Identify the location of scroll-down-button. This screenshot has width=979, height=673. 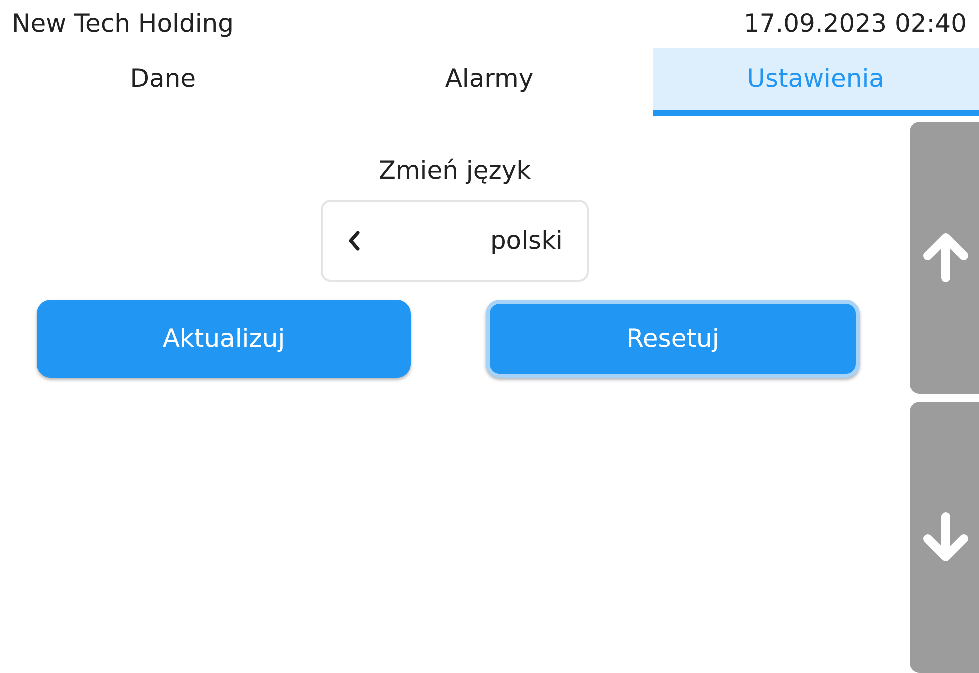
(944, 537).